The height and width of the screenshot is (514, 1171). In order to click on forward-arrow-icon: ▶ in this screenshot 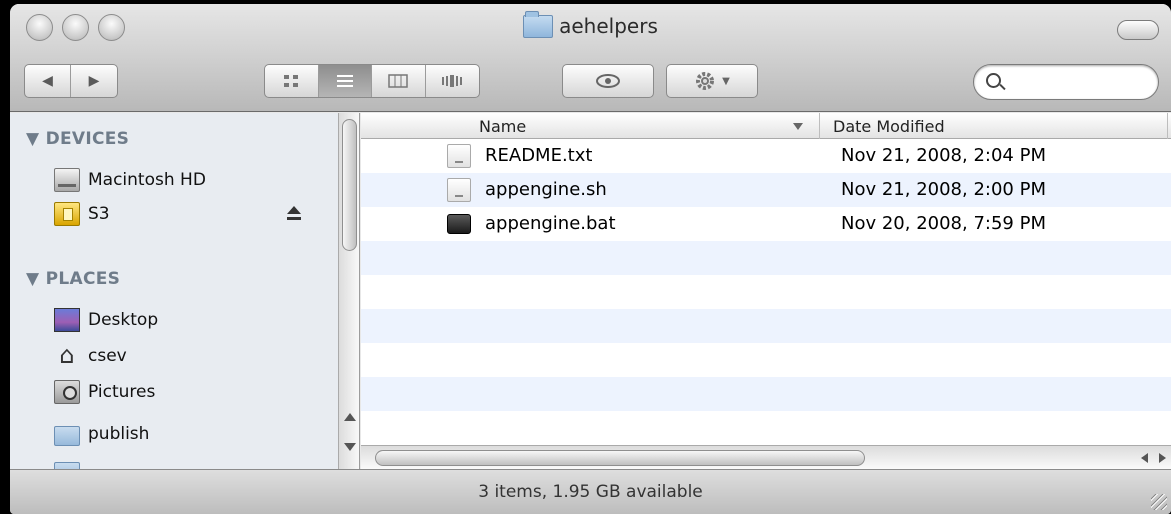, I will do `click(94, 81)`.